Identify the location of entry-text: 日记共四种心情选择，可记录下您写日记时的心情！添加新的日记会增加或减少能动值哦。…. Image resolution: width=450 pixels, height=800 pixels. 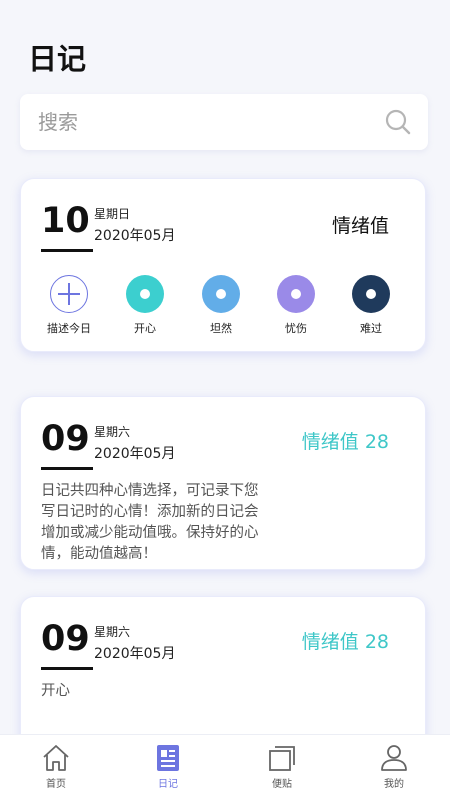
(150, 522).